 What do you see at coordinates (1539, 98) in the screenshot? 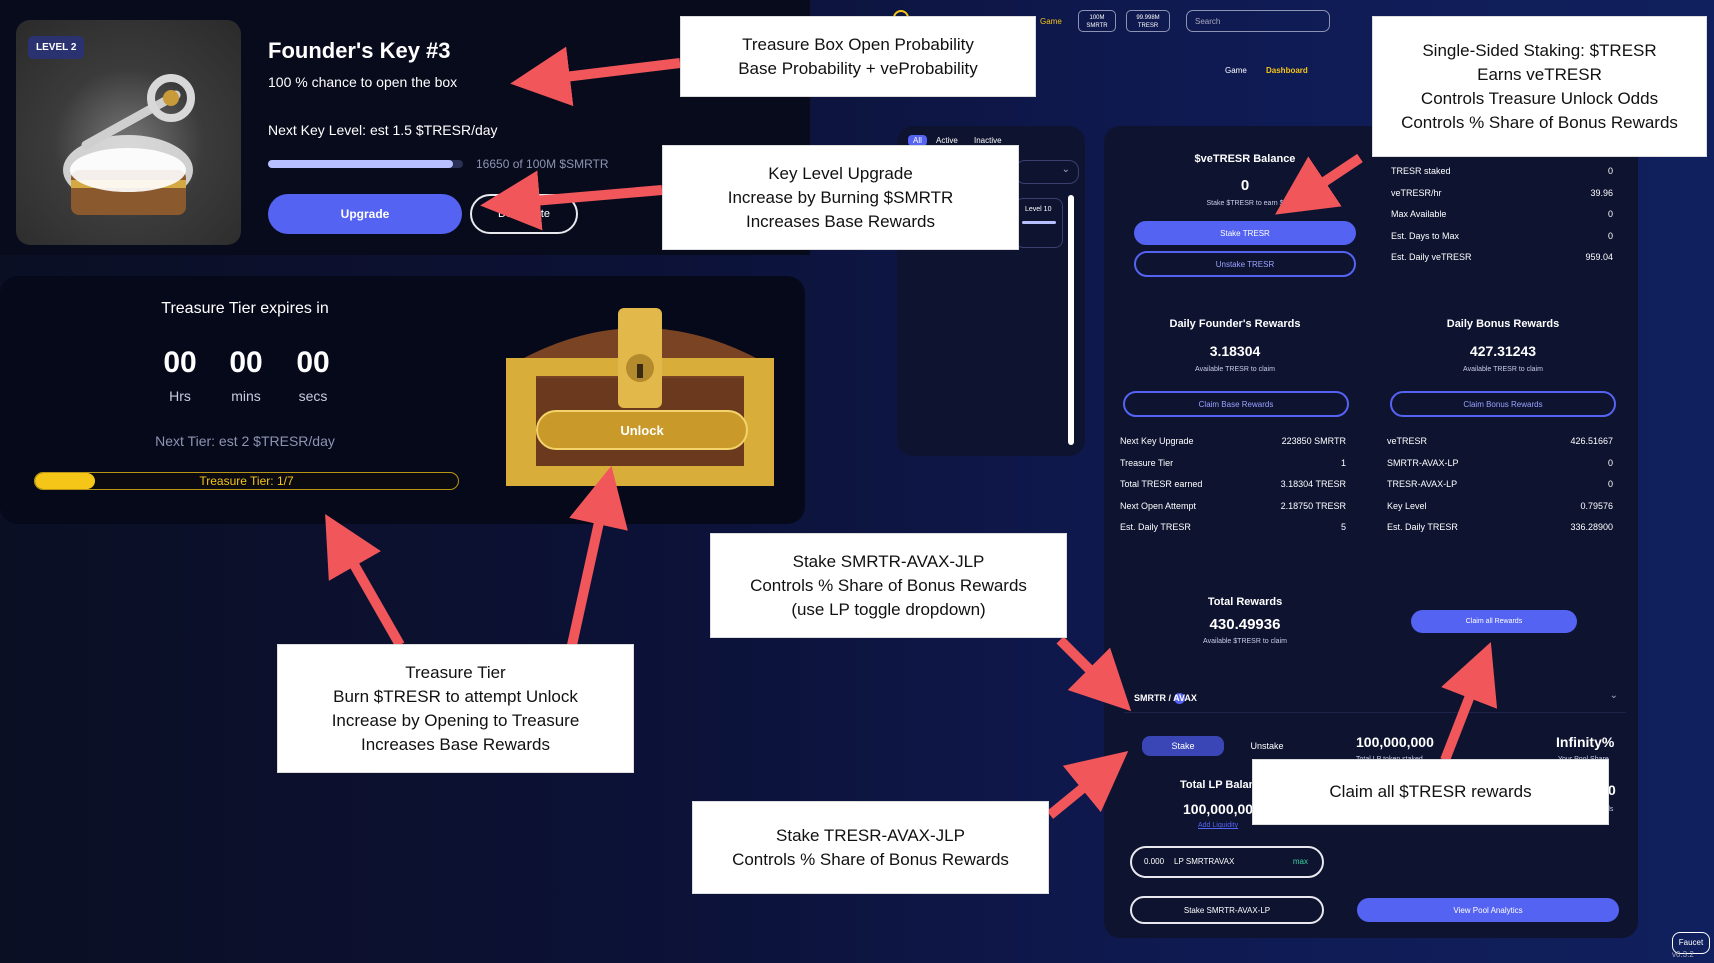
I see `annotation-line: Controls Treasure Unlock Odds` at bounding box center [1539, 98].